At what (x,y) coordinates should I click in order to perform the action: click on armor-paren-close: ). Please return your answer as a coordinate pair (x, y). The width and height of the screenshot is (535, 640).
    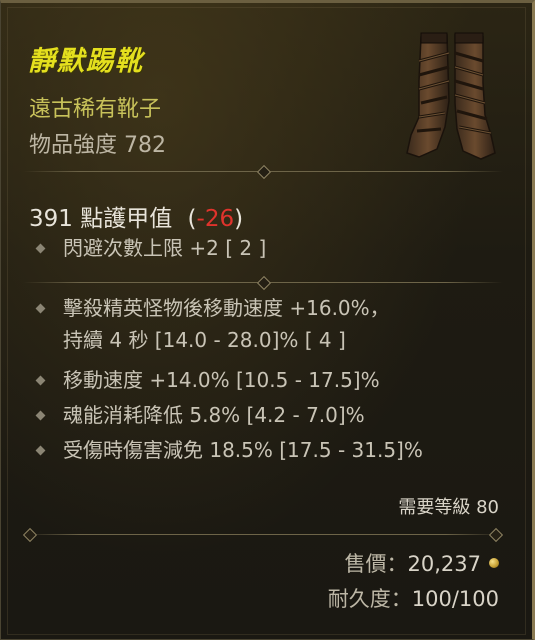
    Looking at the image, I should click on (239, 219).